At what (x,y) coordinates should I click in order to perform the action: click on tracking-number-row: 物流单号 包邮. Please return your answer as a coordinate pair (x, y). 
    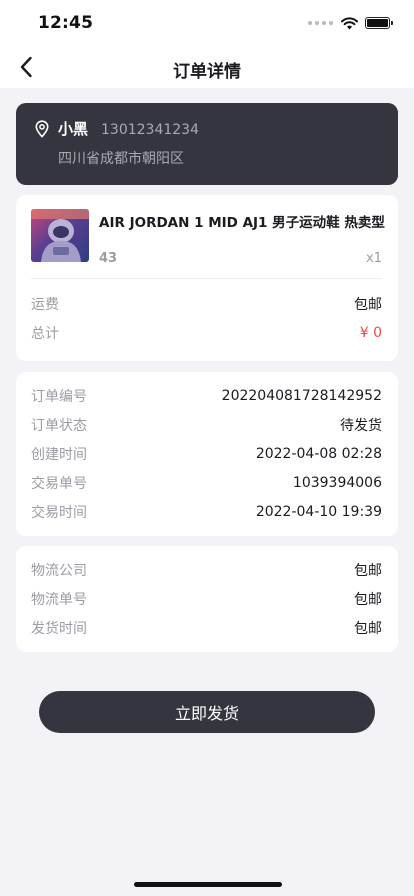
    Looking at the image, I should click on (206, 599).